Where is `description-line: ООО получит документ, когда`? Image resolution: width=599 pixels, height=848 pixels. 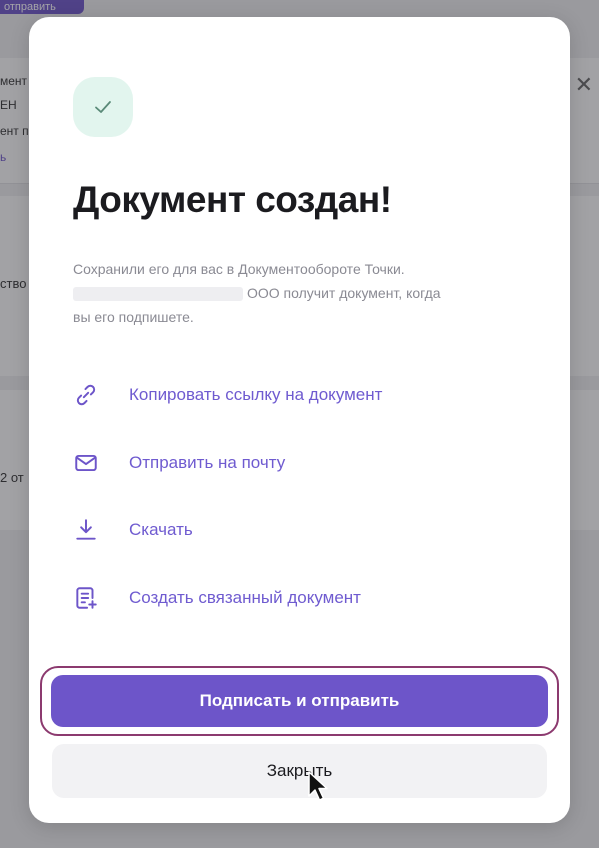 description-line: ООО получит документ, когда is located at coordinates (344, 293).